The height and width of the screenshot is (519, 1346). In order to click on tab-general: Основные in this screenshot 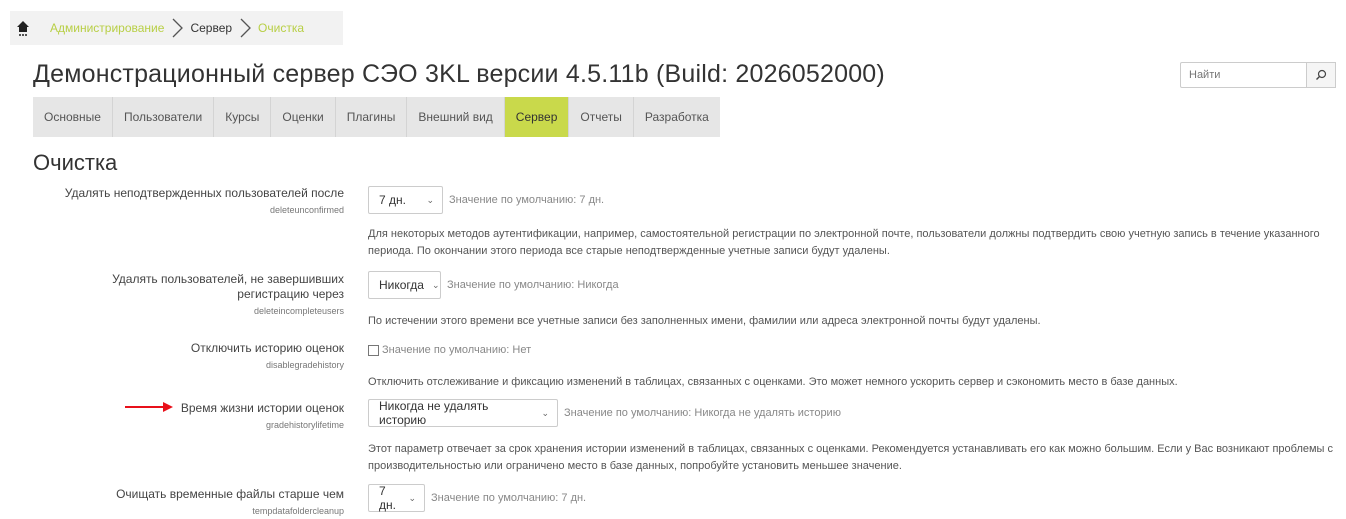, I will do `click(73, 117)`.